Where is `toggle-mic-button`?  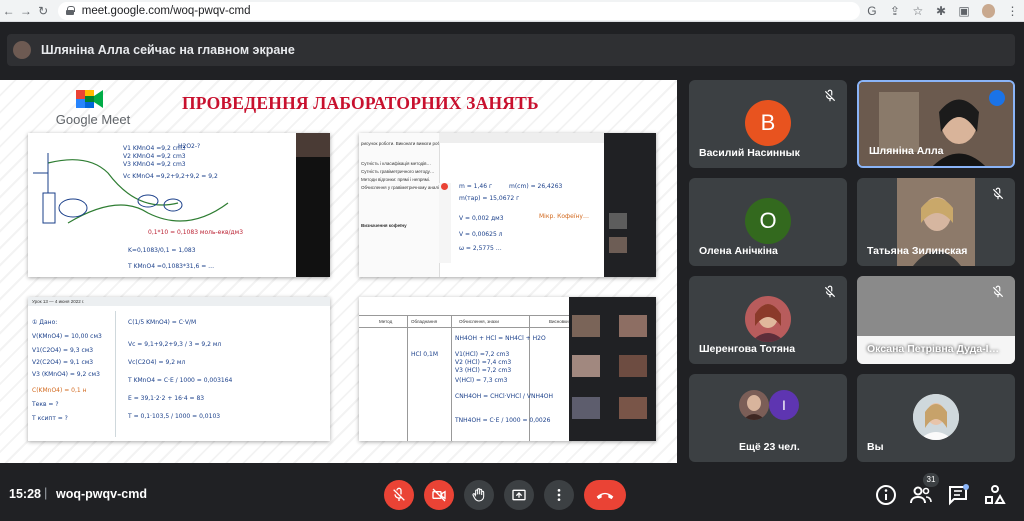
toggle-mic-button is located at coordinates (399, 495).